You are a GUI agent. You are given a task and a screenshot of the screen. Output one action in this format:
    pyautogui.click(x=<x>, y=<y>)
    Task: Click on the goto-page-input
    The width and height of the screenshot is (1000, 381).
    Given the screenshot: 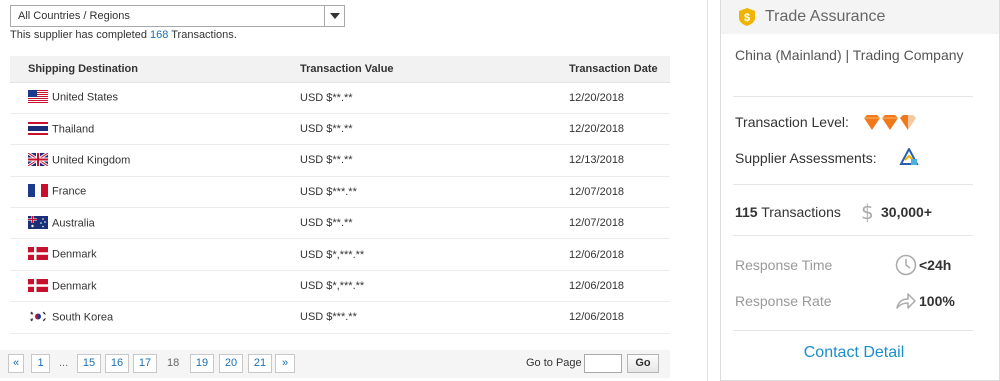 What is the action you would take?
    pyautogui.click(x=603, y=363)
    